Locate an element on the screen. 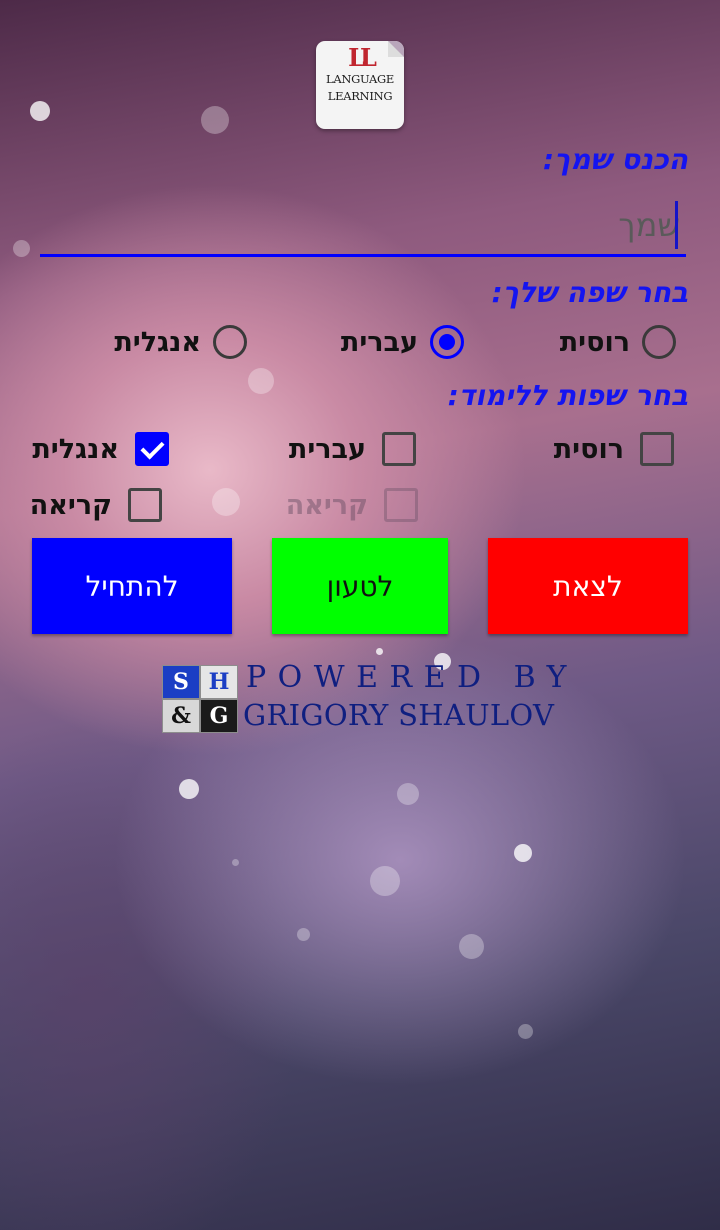  name-input is located at coordinates (363, 226).